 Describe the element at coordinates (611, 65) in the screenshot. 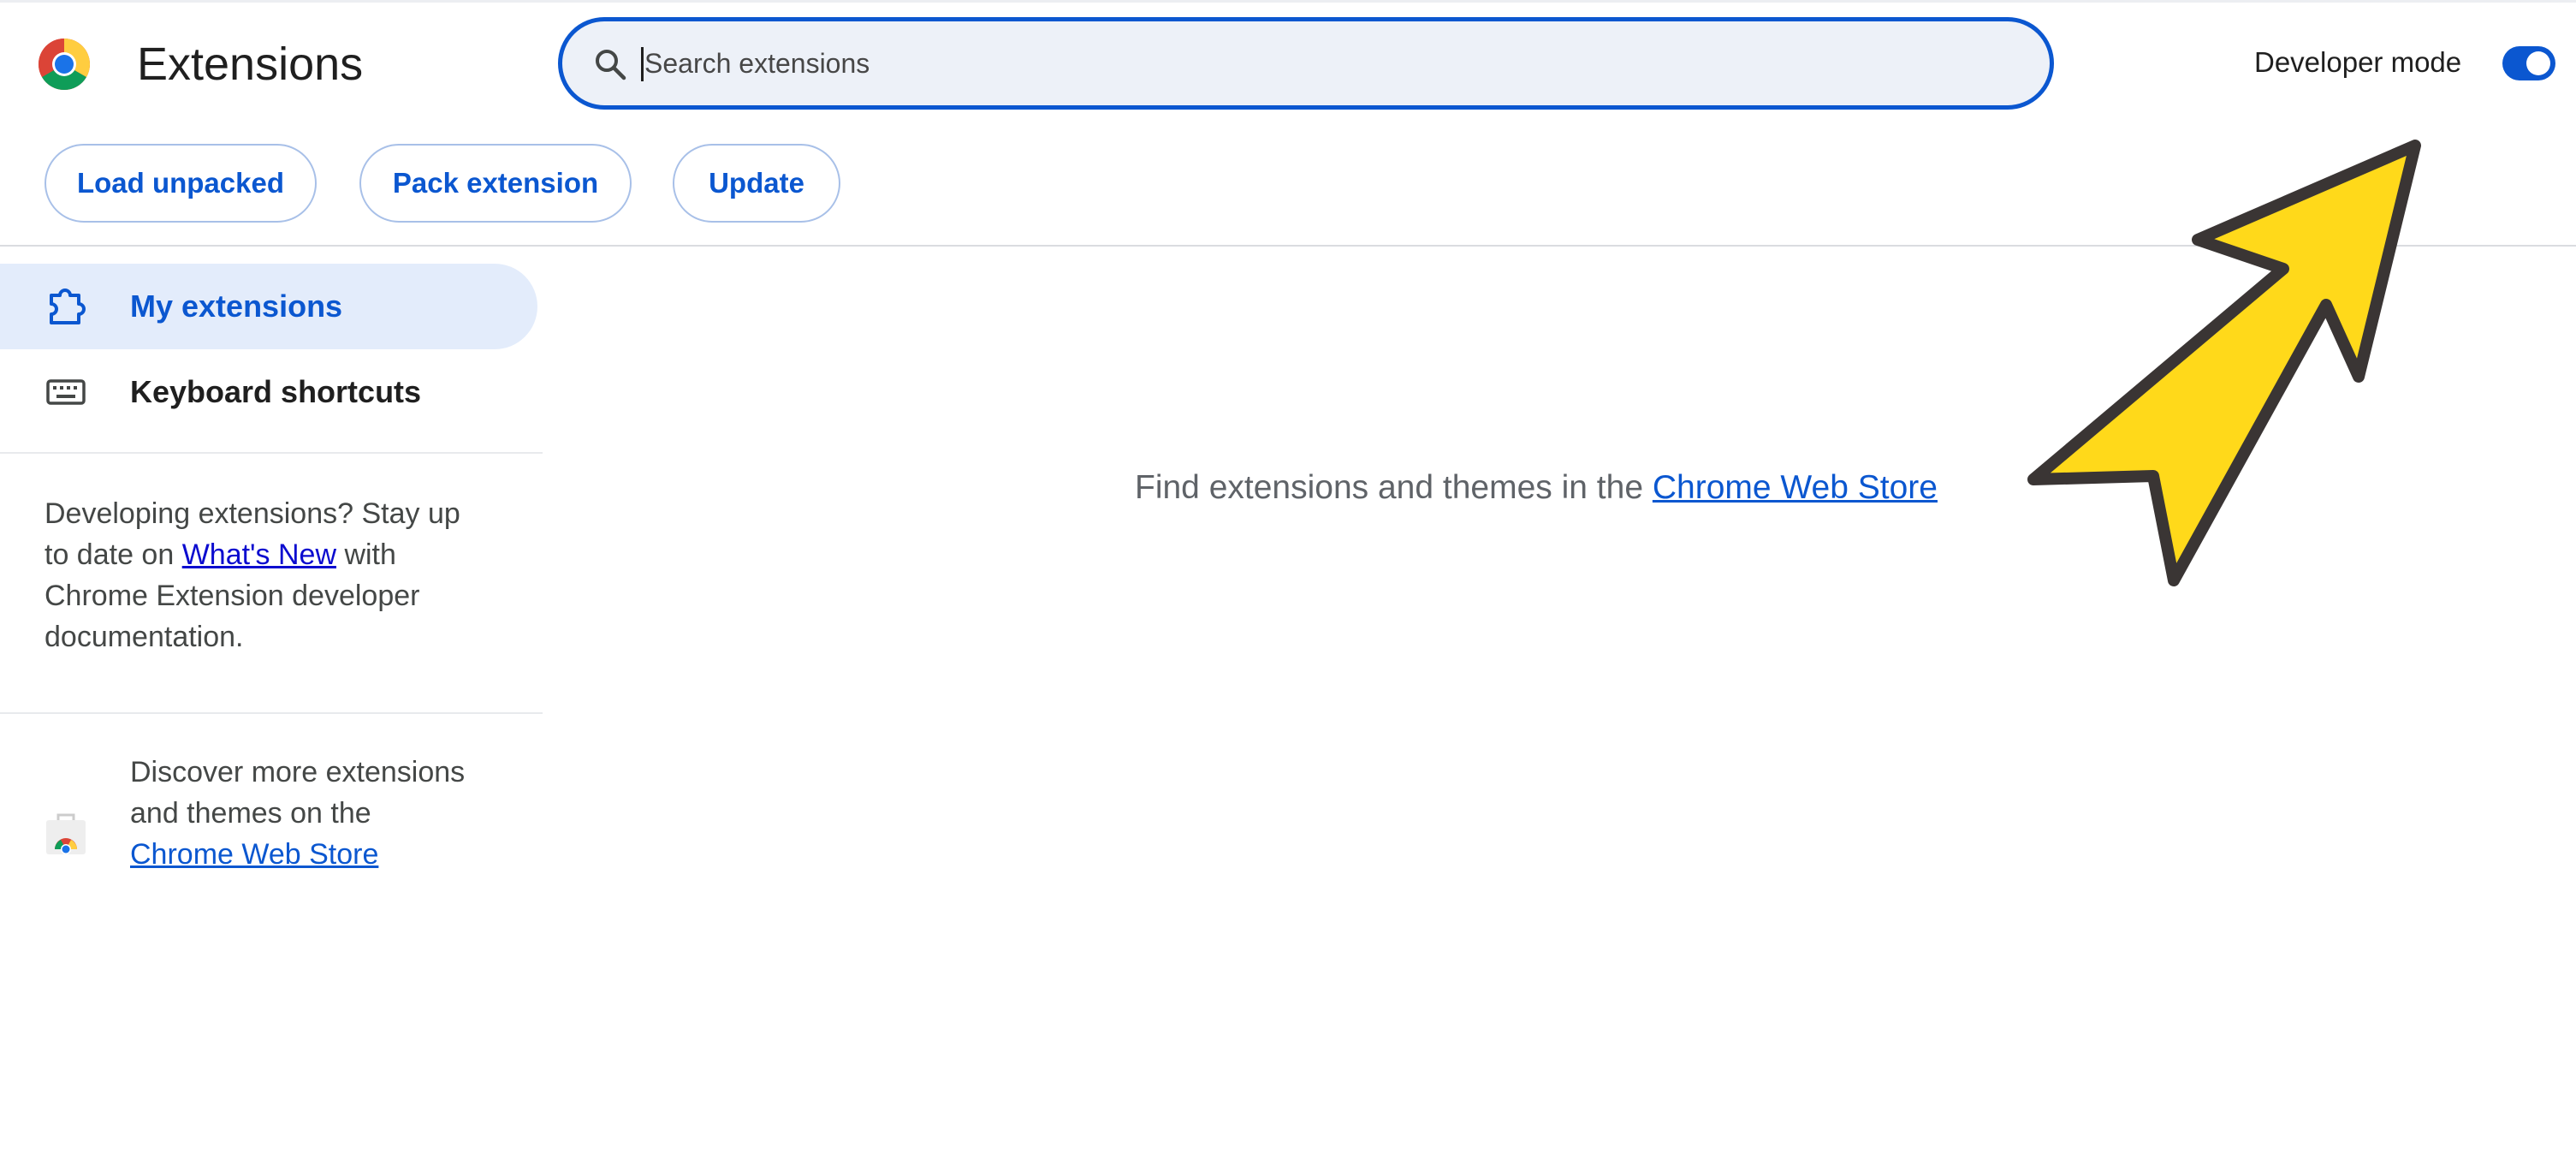

I see `search-icon` at that location.